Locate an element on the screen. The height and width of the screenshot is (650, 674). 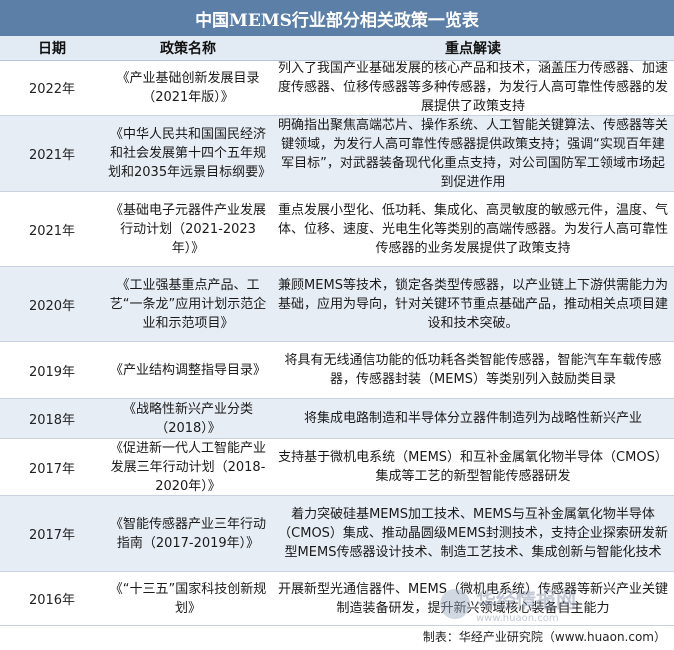
row-date: 2018年 is located at coordinates (52, 420).